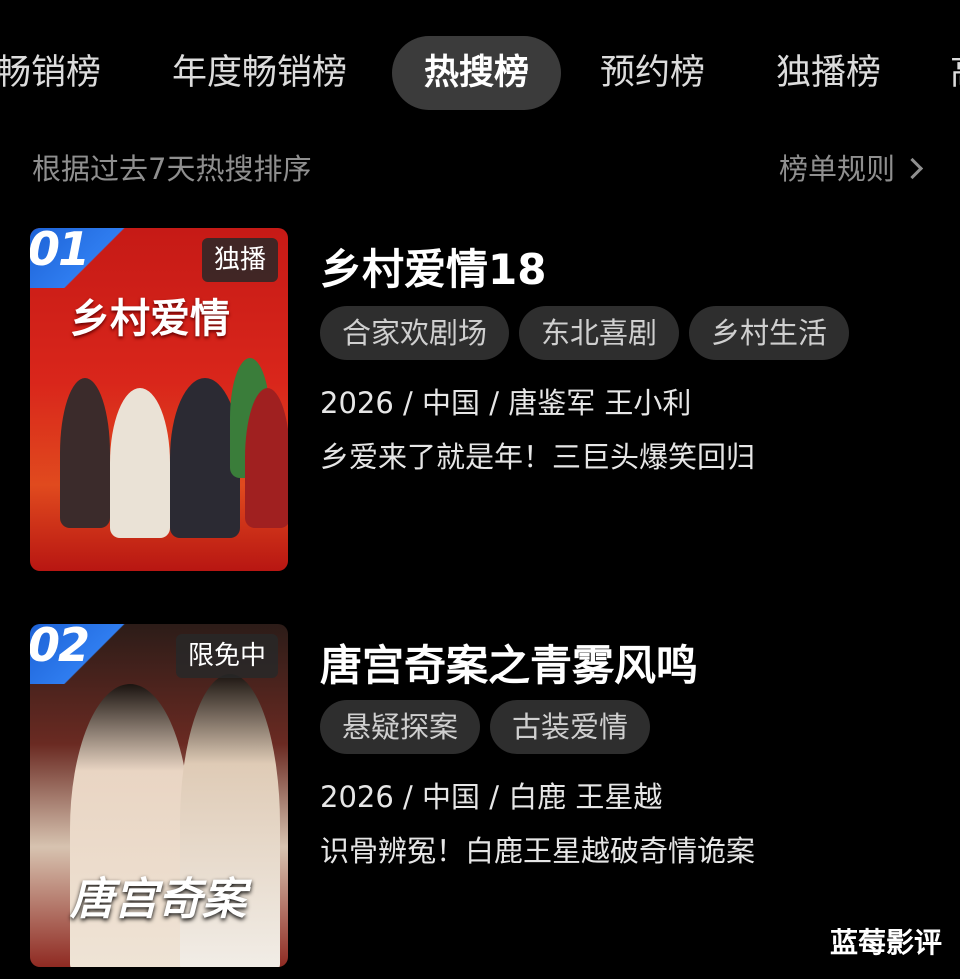 The image size is (960, 979). Describe the element at coordinates (538, 851) in the screenshot. I see `item-description: 识骨辨冤！白鹿王星越破奇情诡案` at that location.